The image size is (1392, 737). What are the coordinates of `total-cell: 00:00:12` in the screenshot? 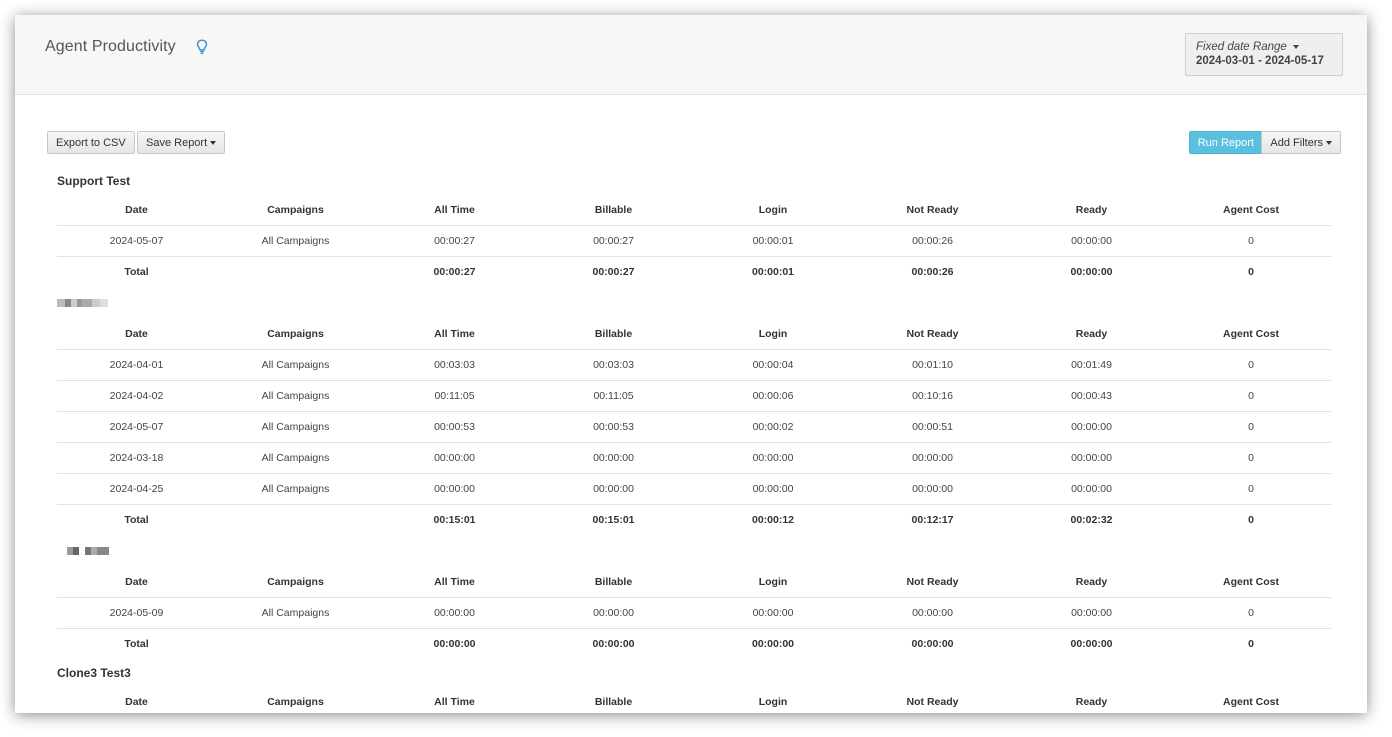 It's located at (773, 519).